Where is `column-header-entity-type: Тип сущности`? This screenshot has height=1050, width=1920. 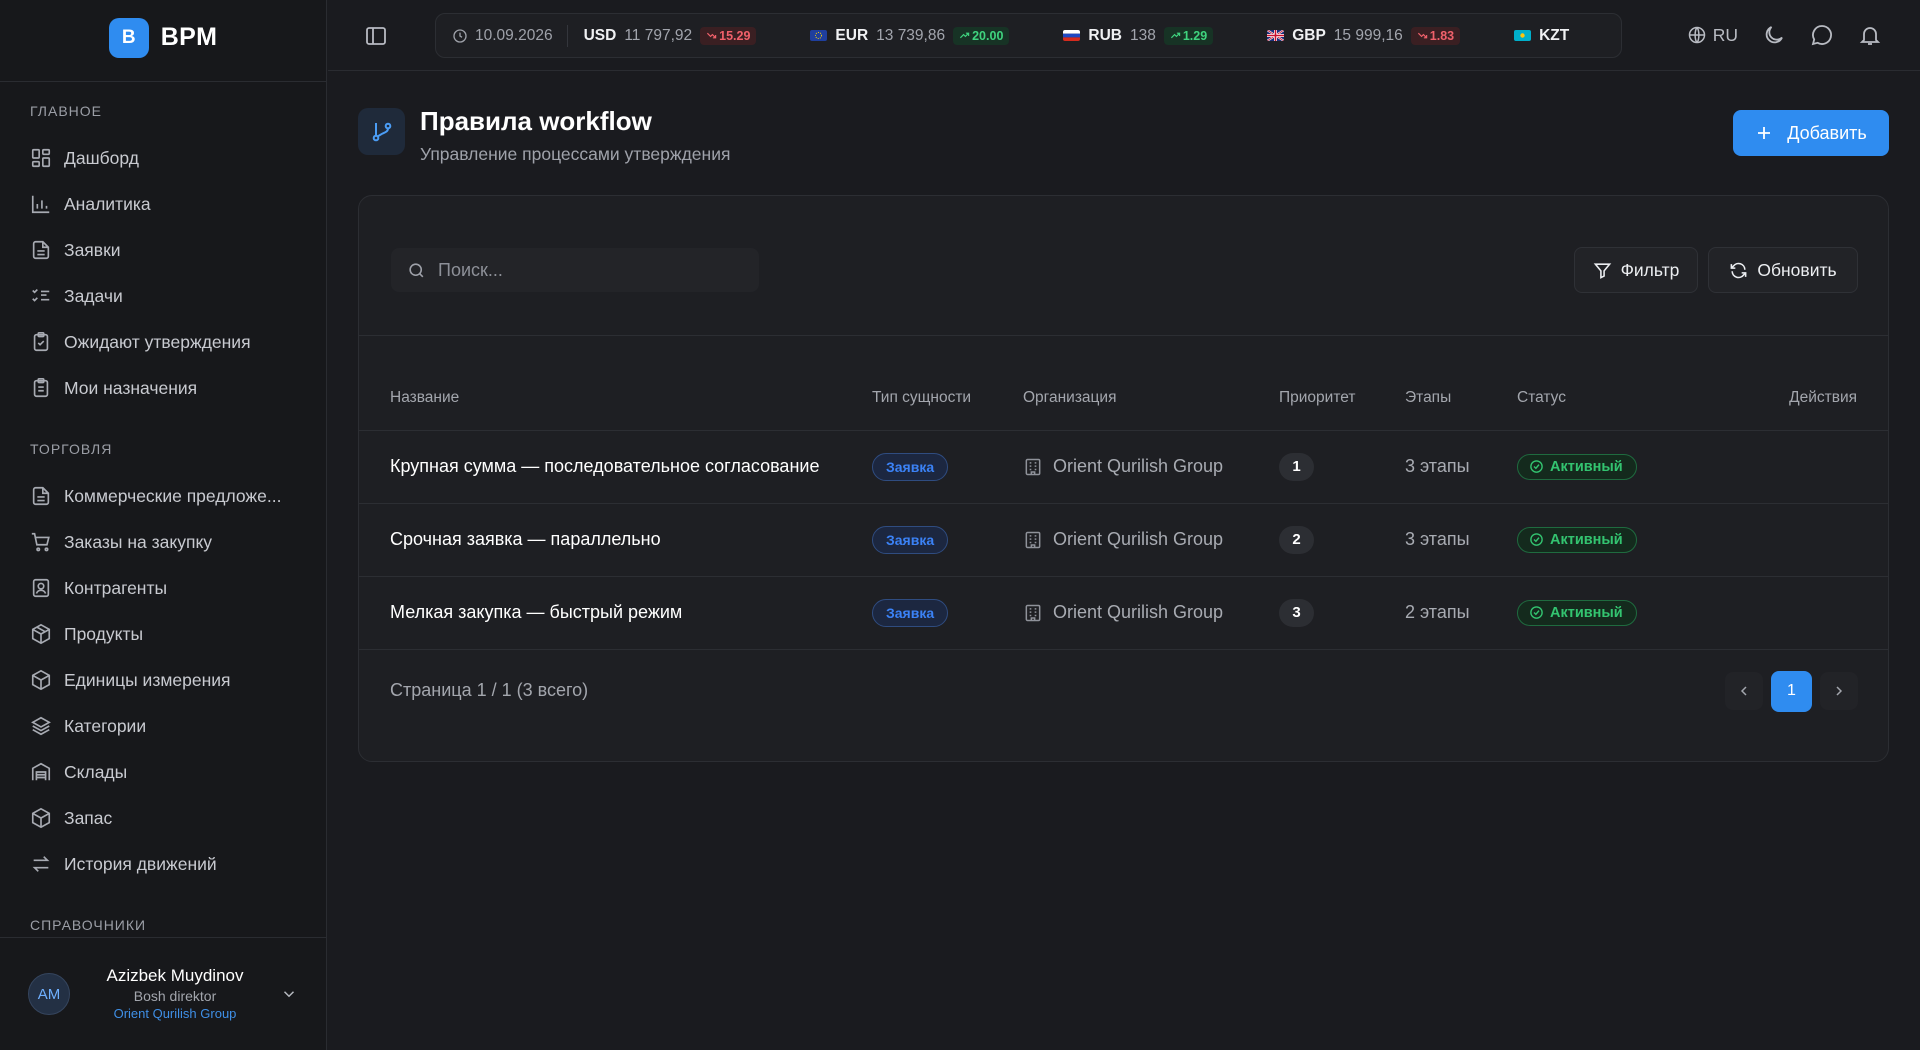
column-header-entity-type: Тип сущности is located at coordinates (947, 383).